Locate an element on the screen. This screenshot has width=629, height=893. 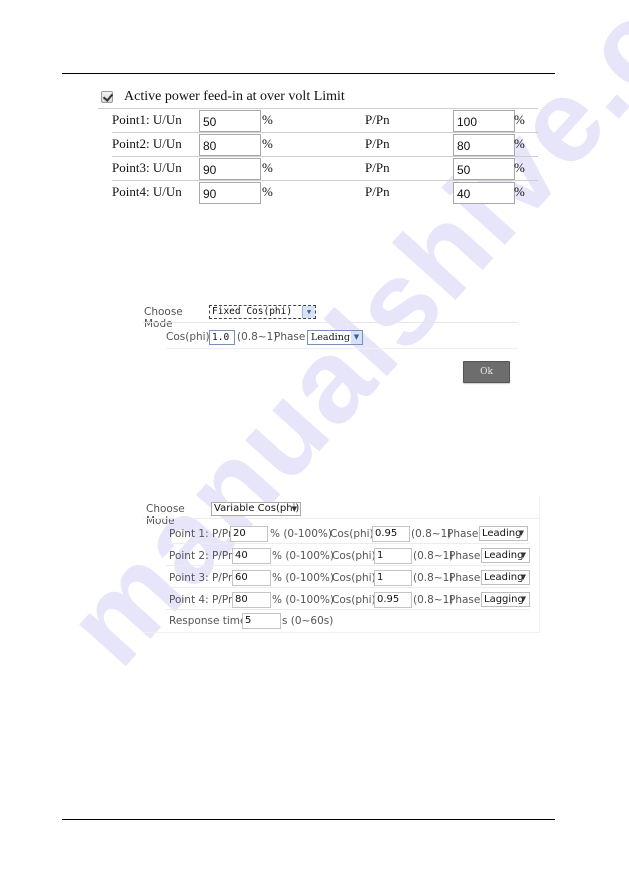
p-pn-input: 100 is located at coordinates (484, 121).